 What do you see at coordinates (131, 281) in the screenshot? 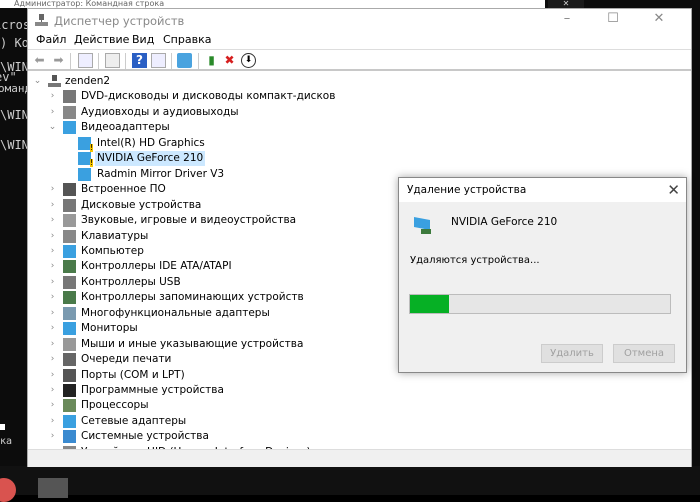
I see `tree-item-label: Контроллеры USB` at bounding box center [131, 281].